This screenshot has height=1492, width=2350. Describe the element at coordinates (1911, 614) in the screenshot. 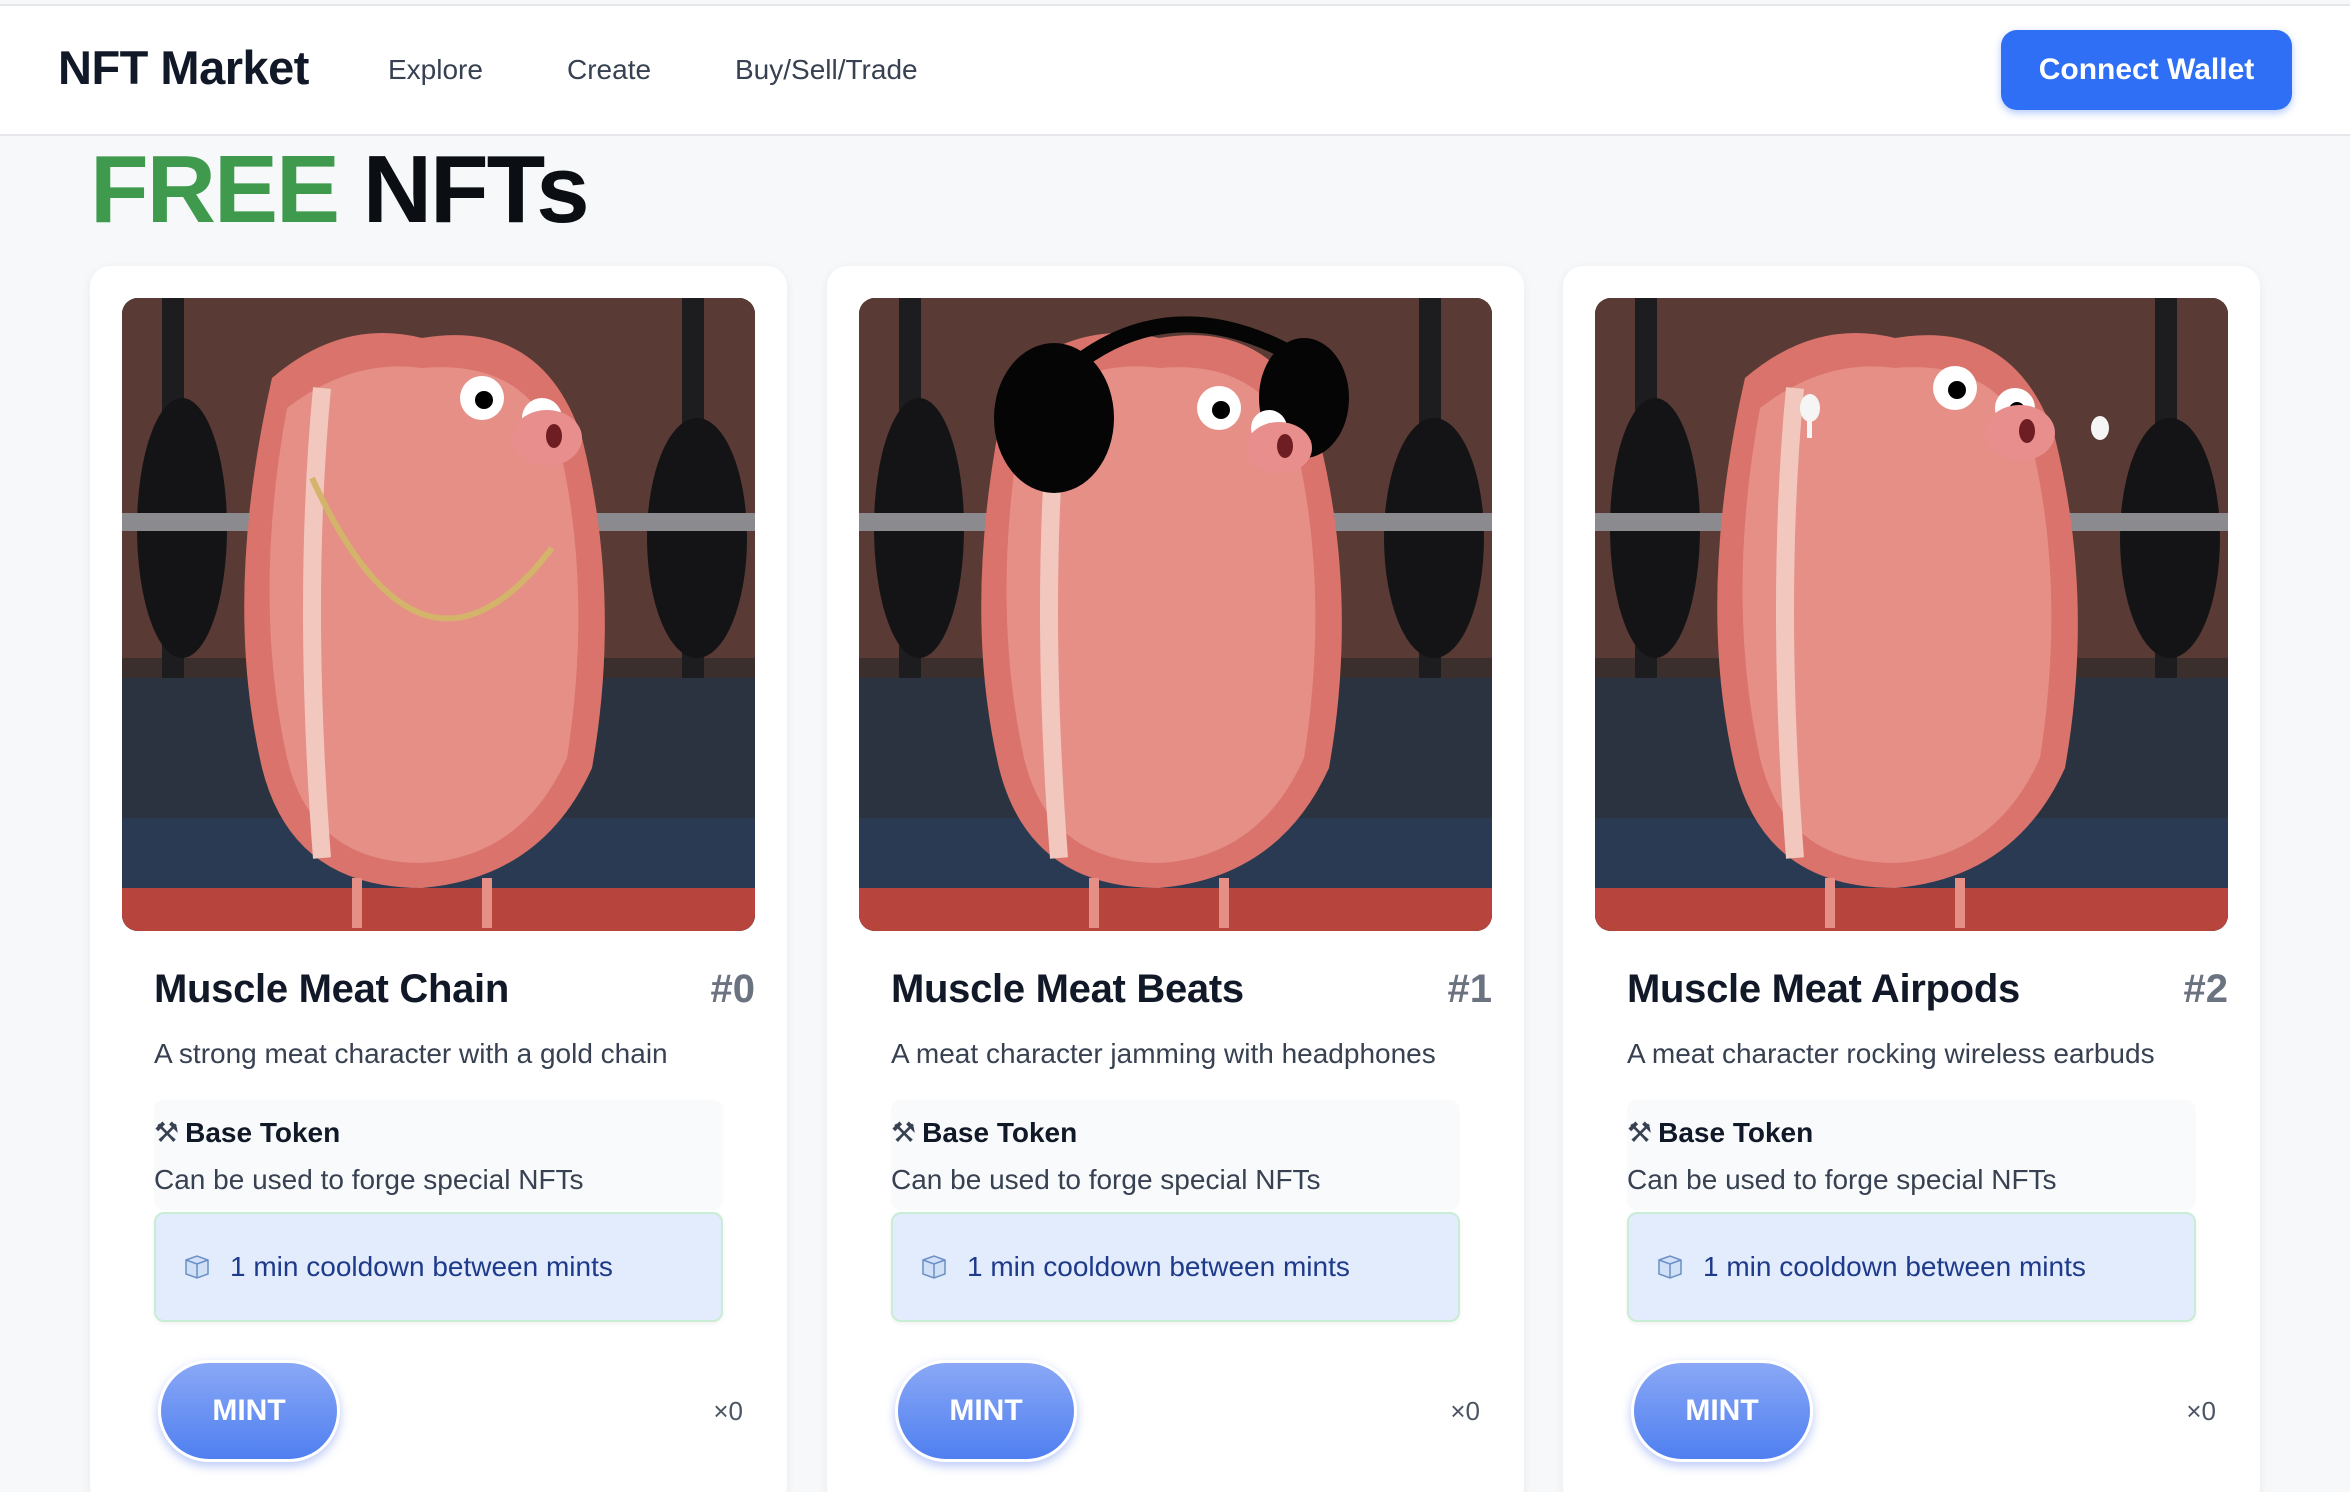

I see `nft-image-muscle-meat-airpods` at that location.